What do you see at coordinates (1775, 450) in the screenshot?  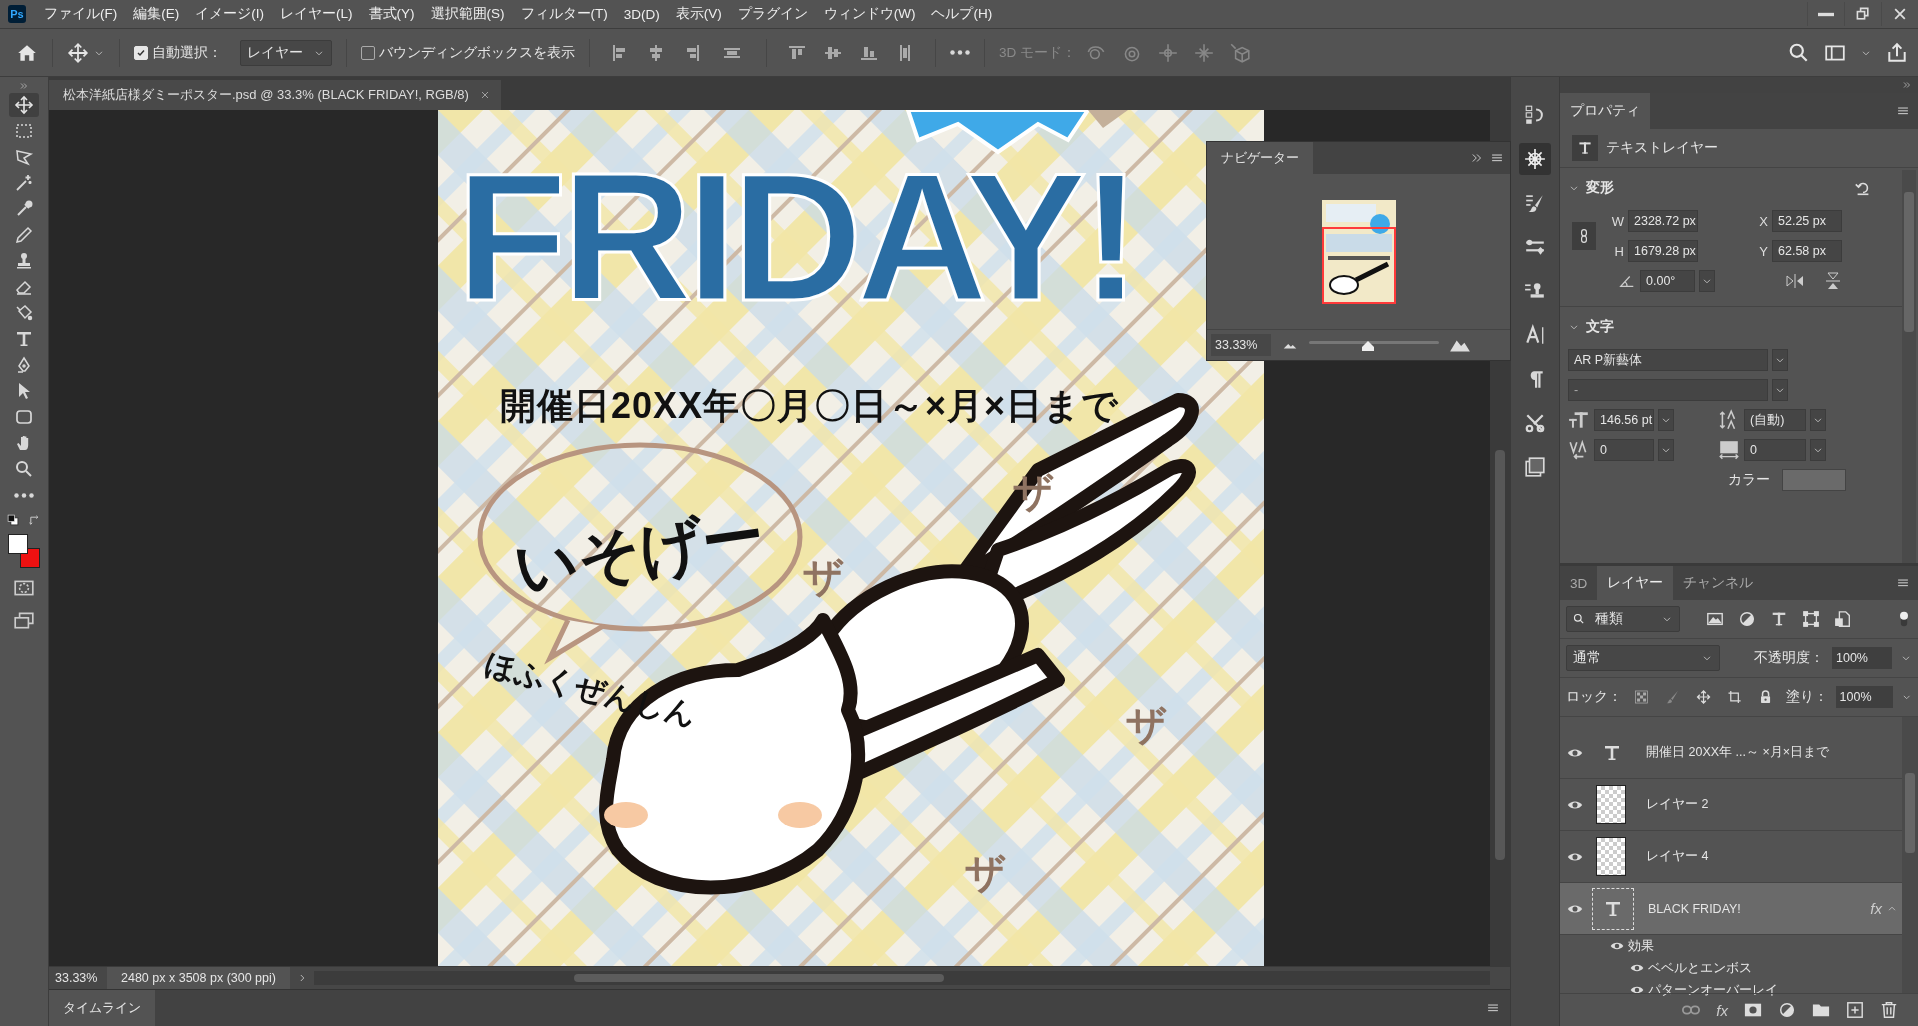 I see `tracking-field: 0` at bounding box center [1775, 450].